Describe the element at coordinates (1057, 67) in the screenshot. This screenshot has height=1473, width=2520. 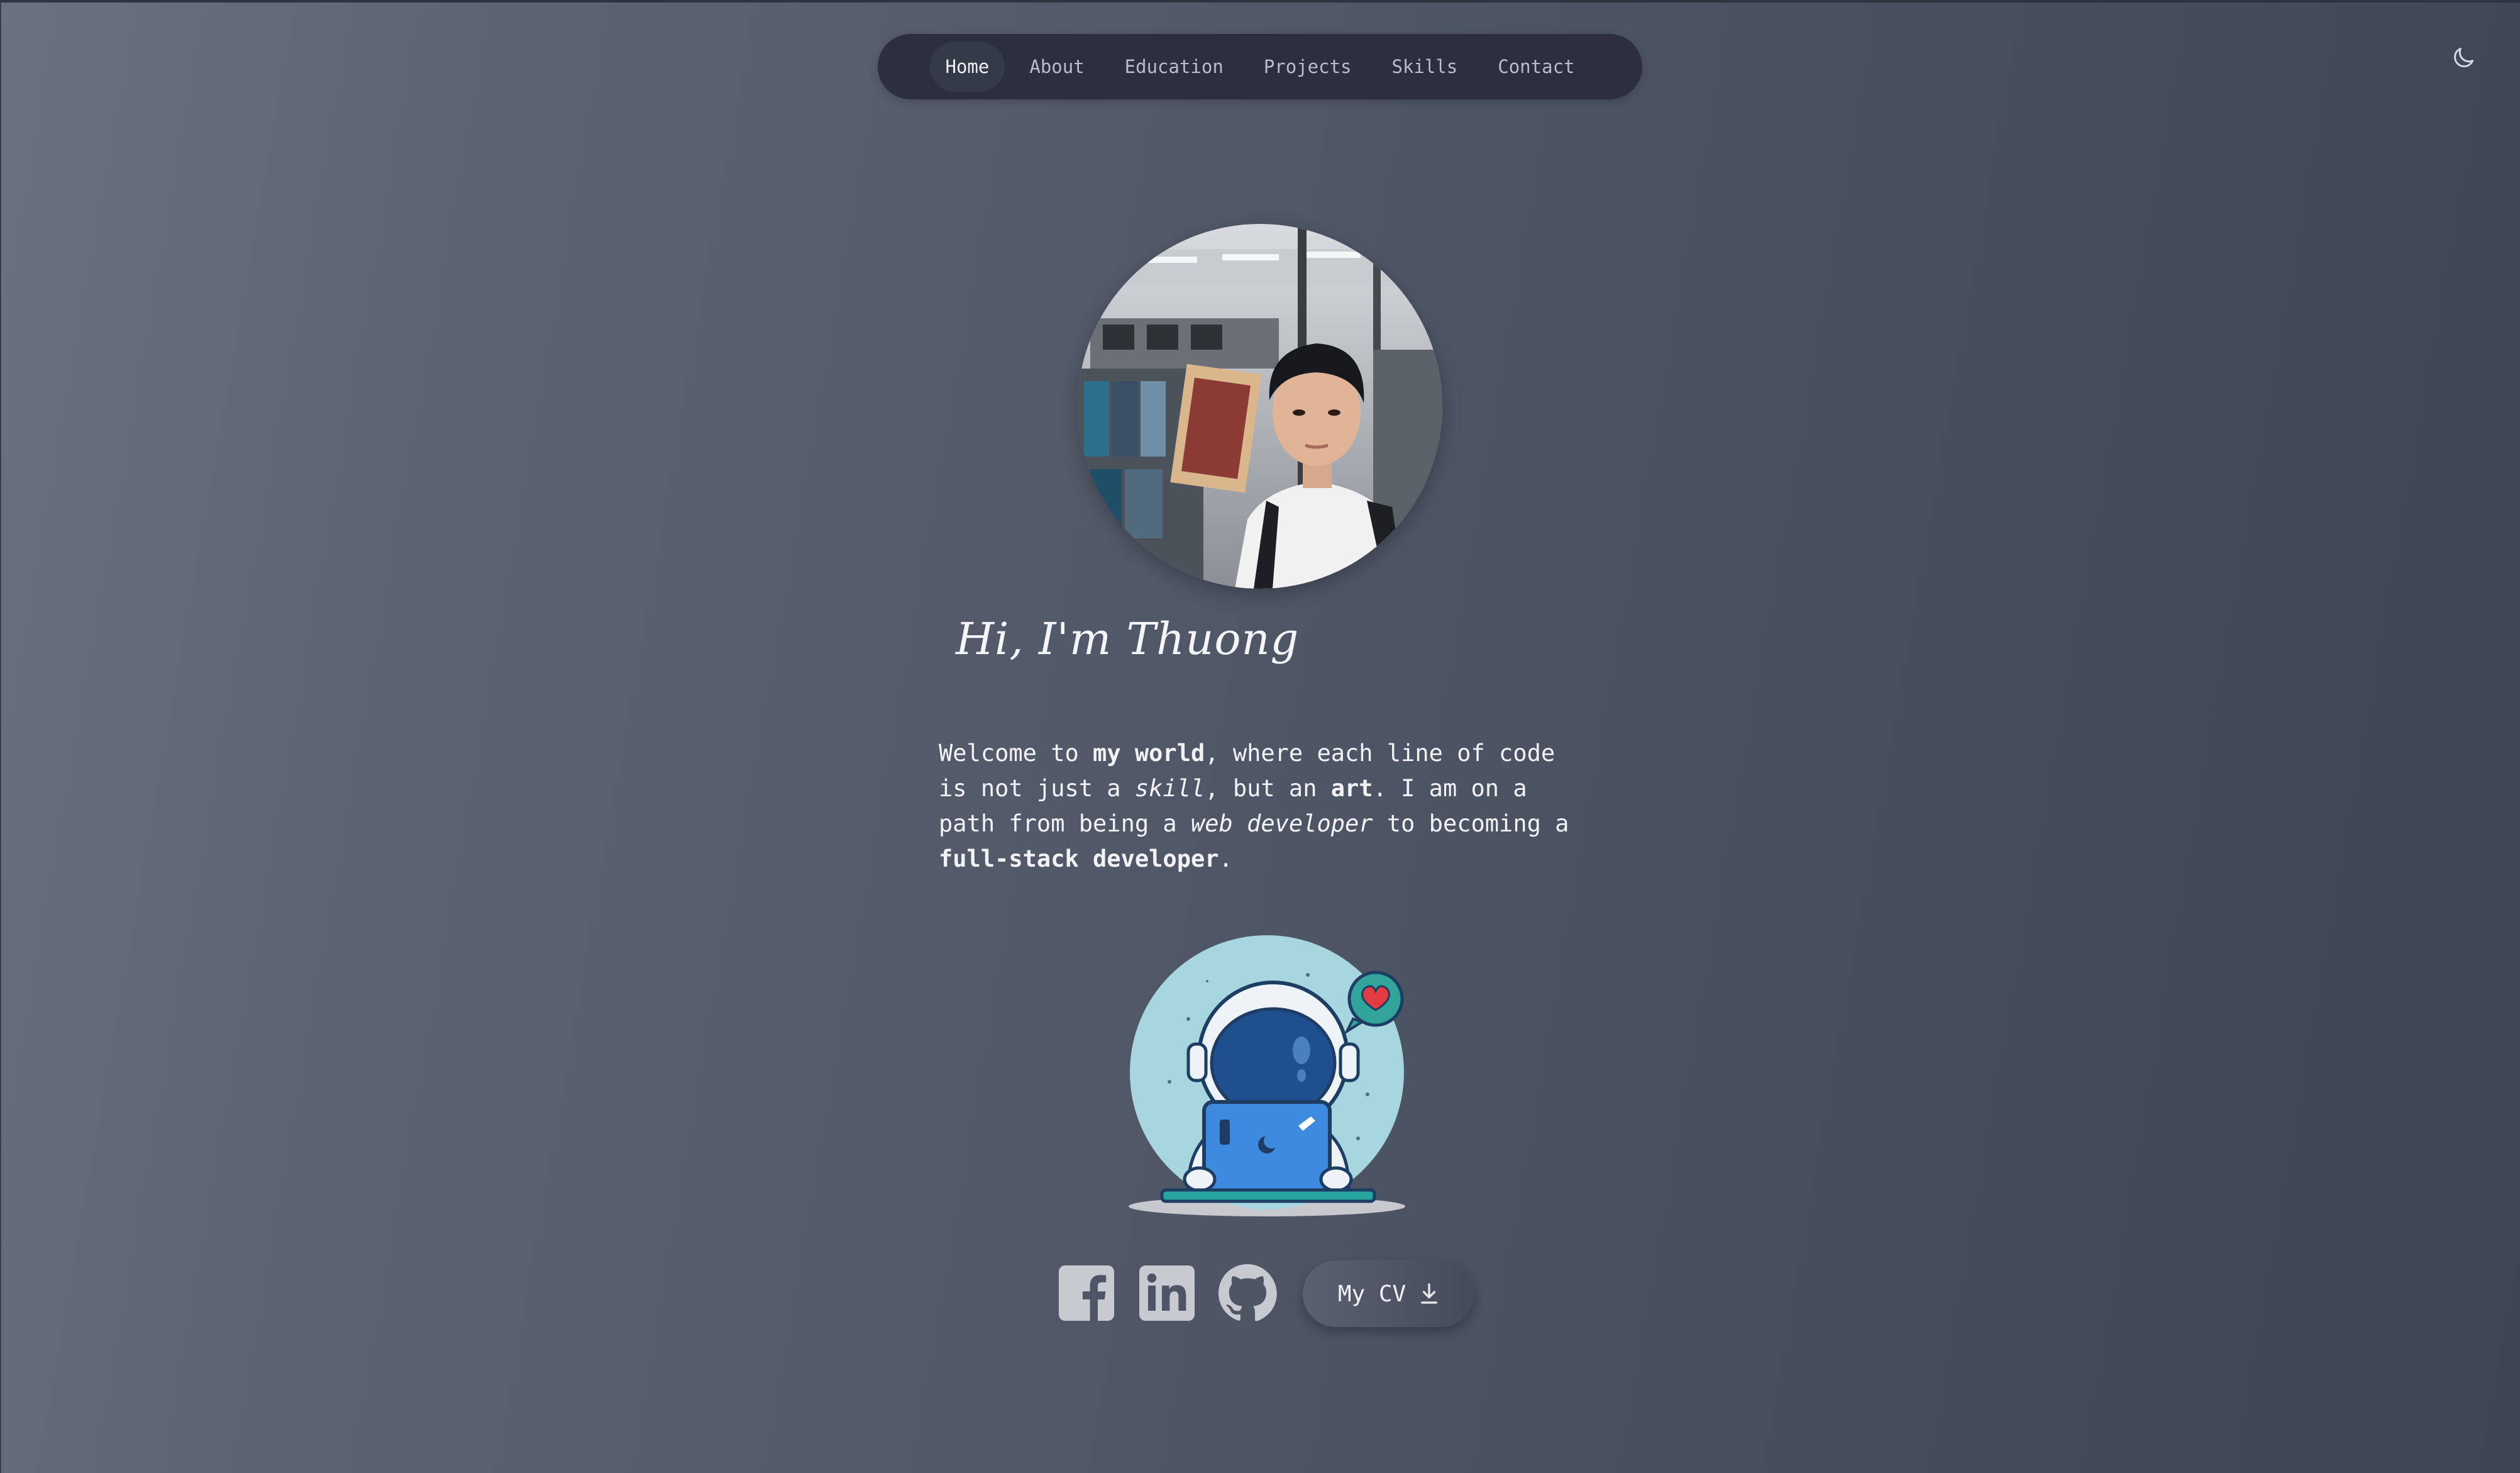
I see `nav-about: About` at that location.